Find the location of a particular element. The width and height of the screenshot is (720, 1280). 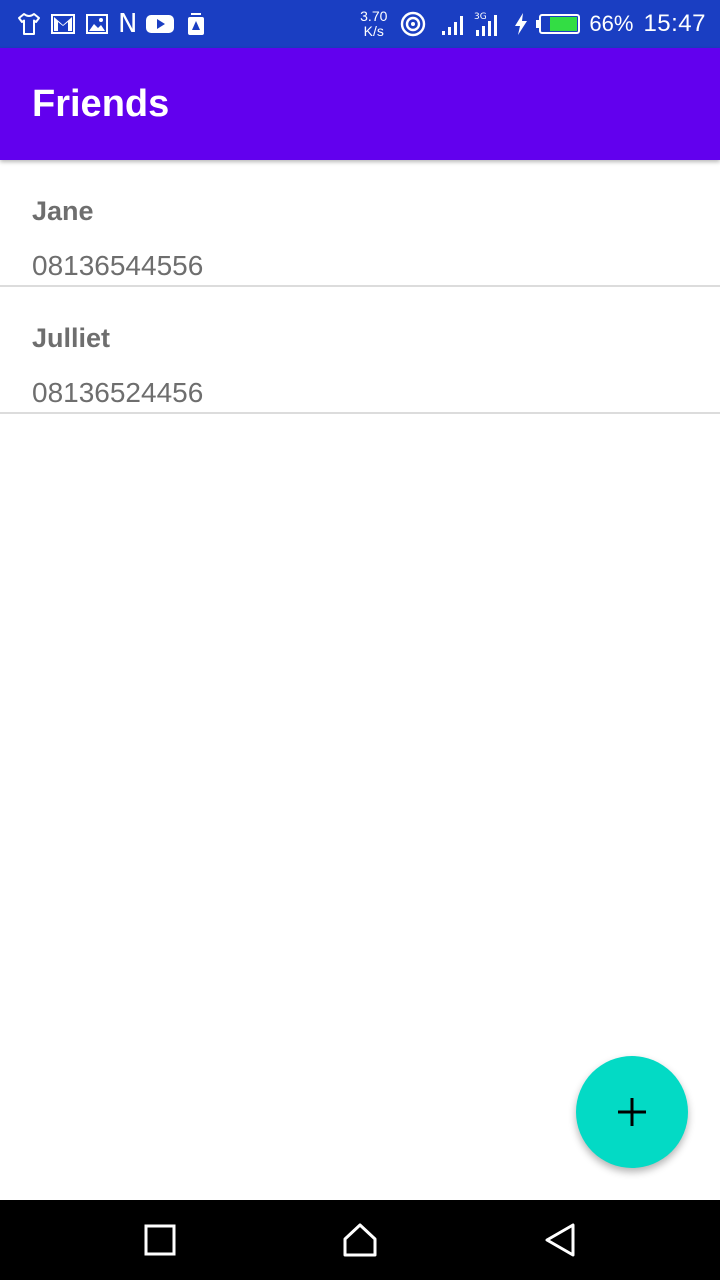

list-item: Jane 08136544556 is located at coordinates (360, 223).